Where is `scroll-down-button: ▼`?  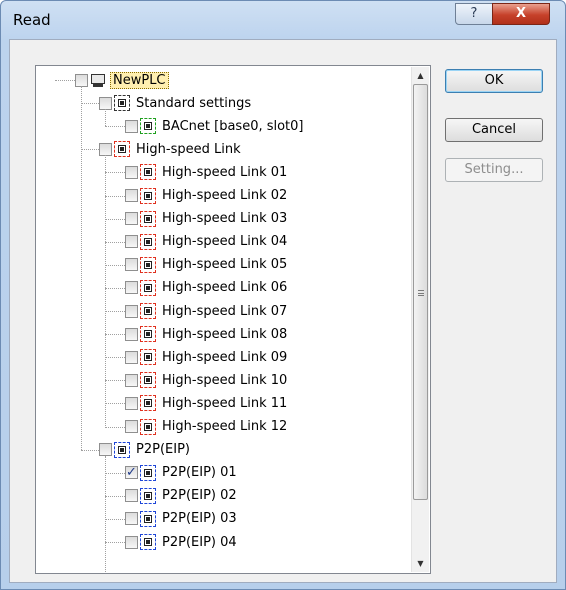
scroll-down-button: ▼ is located at coordinates (420, 563).